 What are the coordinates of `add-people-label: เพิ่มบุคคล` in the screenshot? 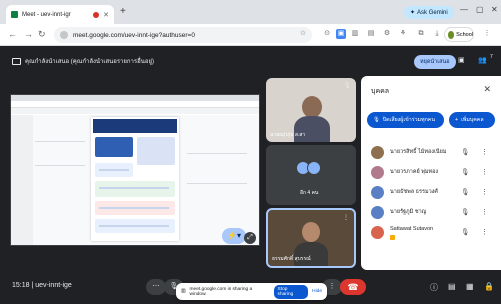 It's located at (472, 120).